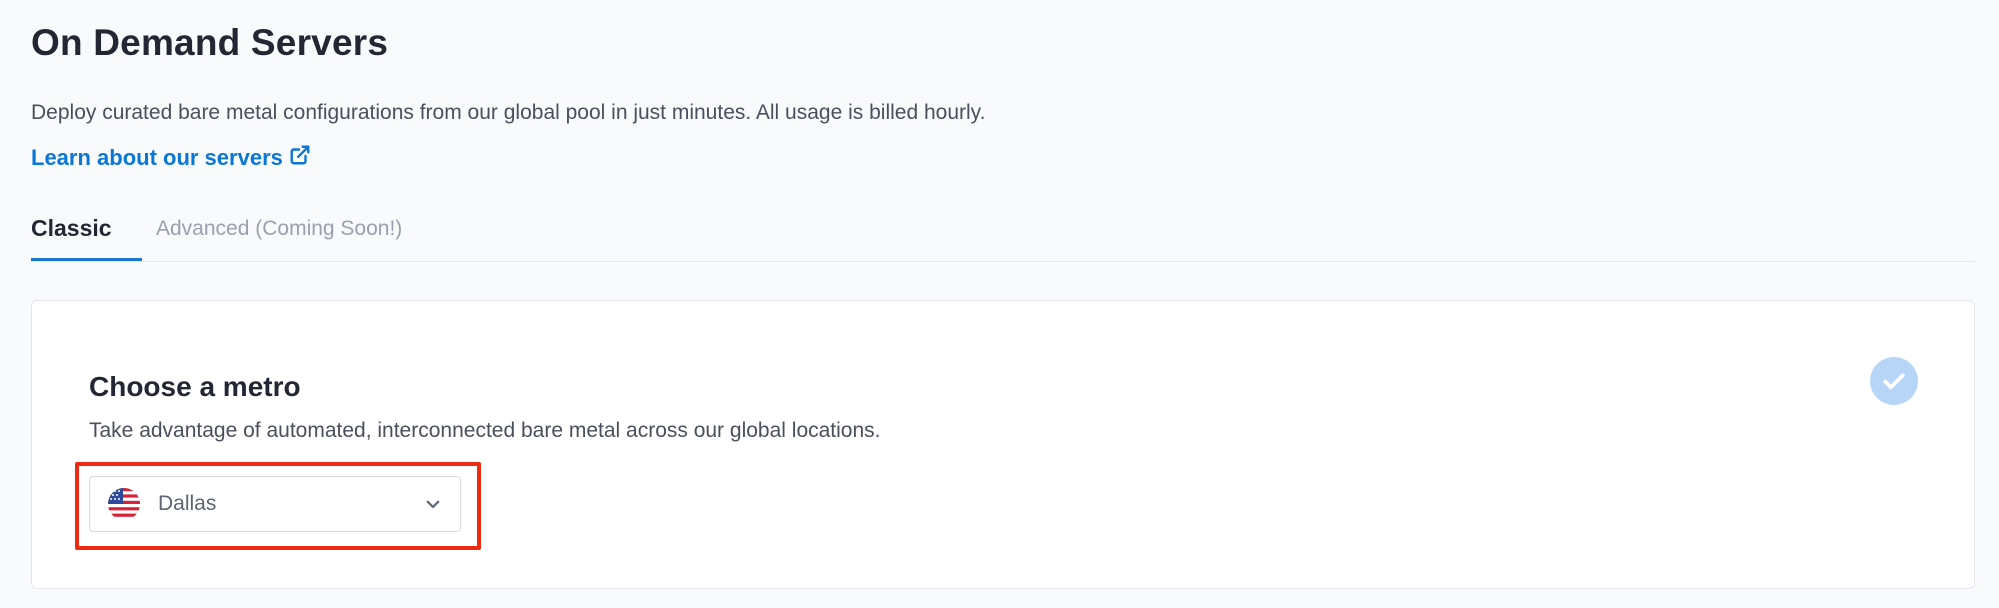  Describe the element at coordinates (1894, 381) in the screenshot. I see `check-icon` at that location.